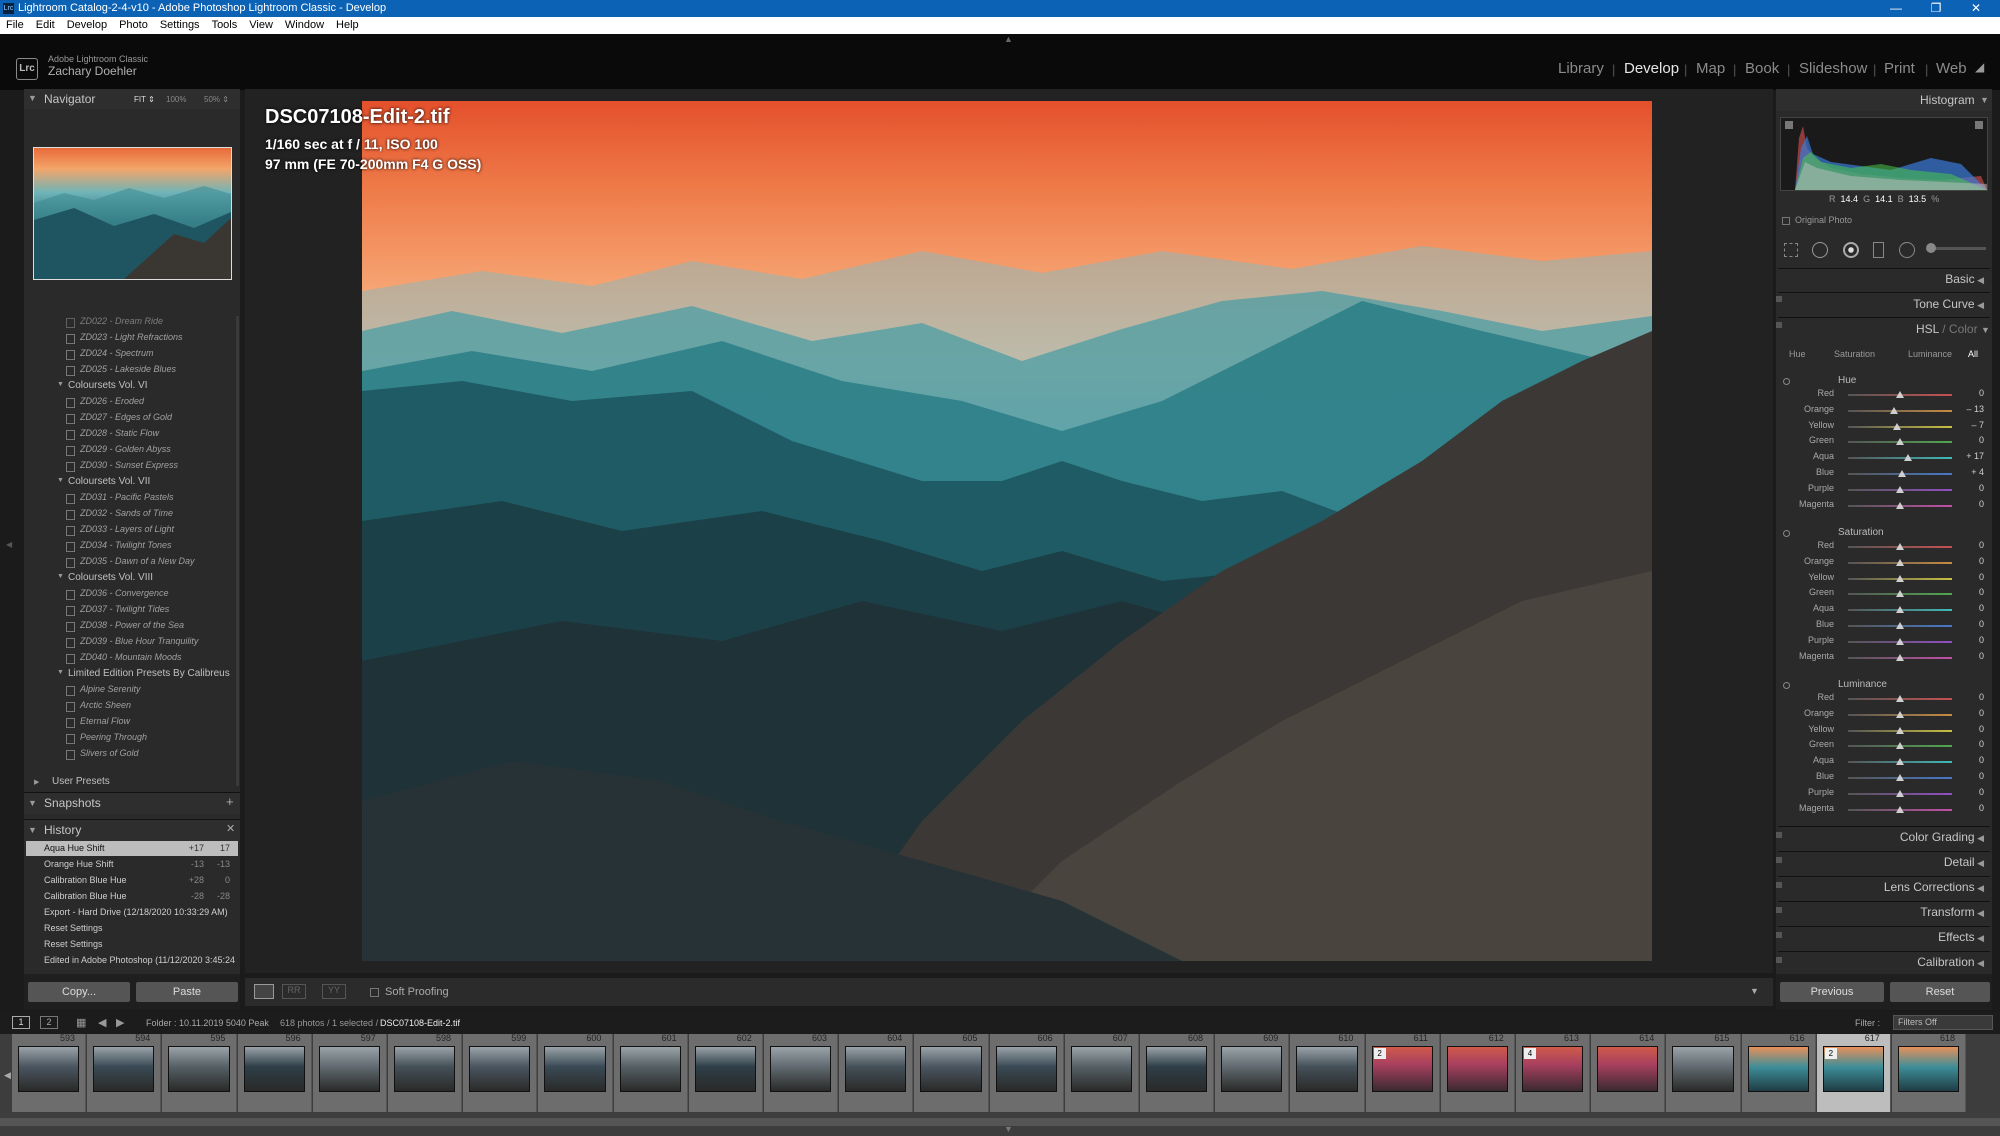 The width and height of the screenshot is (2000, 1136). I want to click on hue-blue-value: + 4, so click(1971, 472).